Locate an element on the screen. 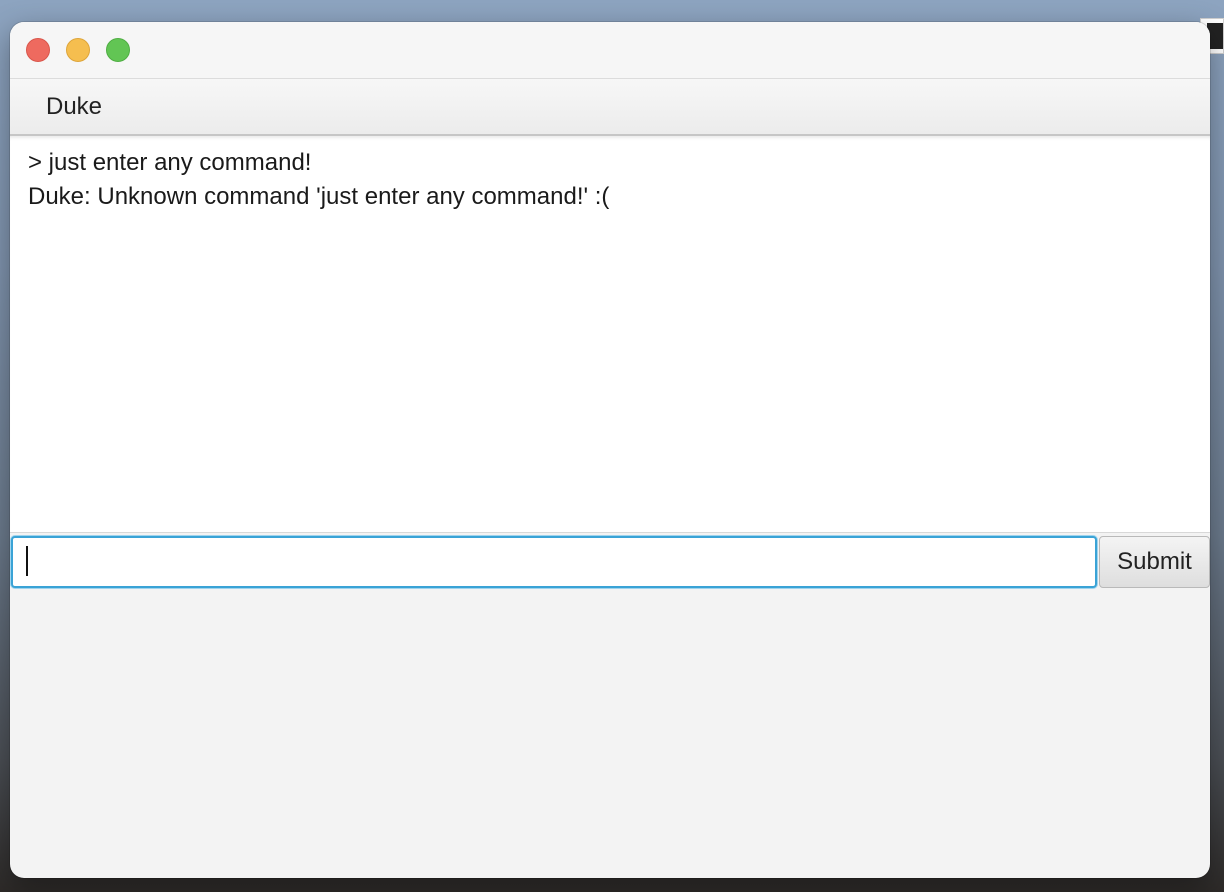 Image resolution: width=1224 pixels, height=892 pixels. command-input is located at coordinates (554, 562).